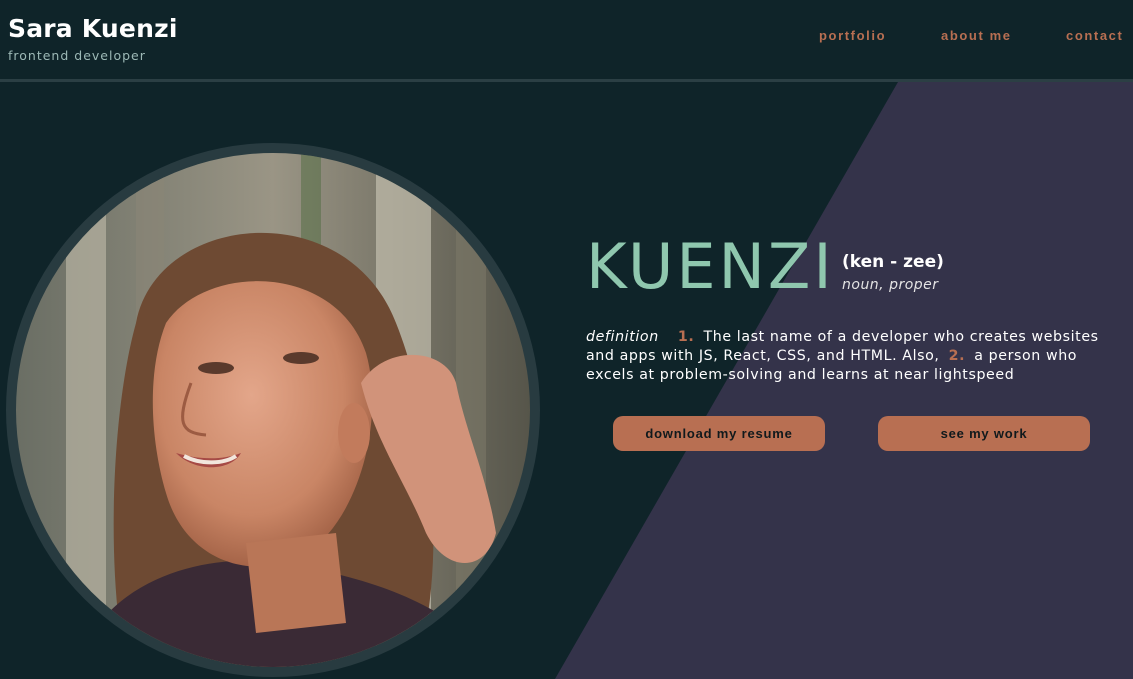 The width and height of the screenshot is (1133, 679). Describe the element at coordinates (77, 55) in the screenshot. I see `site-owner-role: frontend developer` at that location.